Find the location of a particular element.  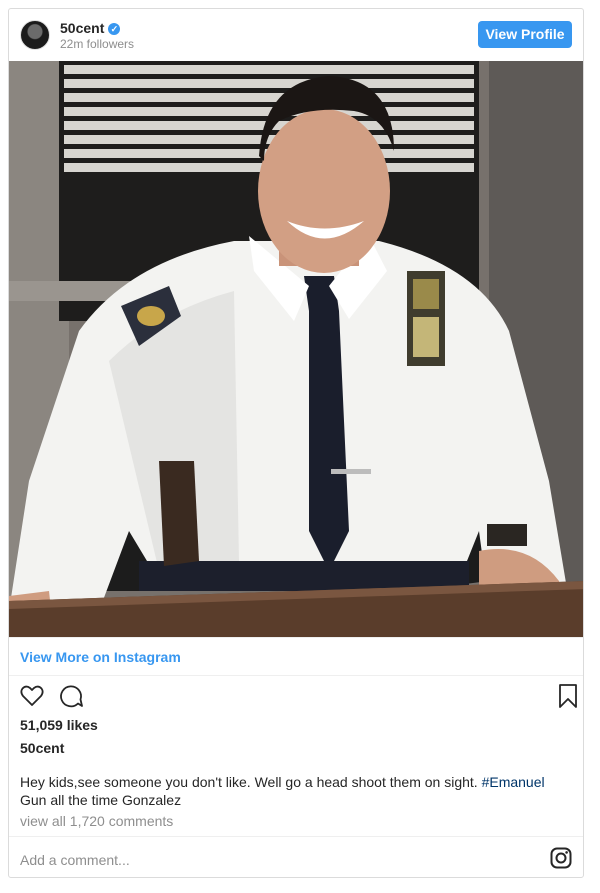

hashtag-link: #Emanuel is located at coordinates (513, 782).